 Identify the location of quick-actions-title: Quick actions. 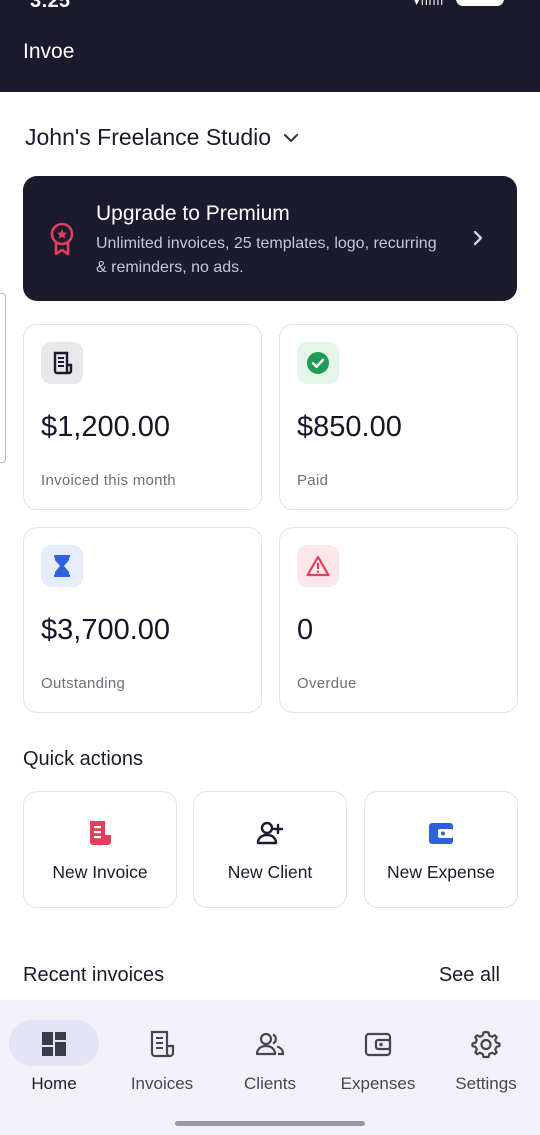
(83, 759).